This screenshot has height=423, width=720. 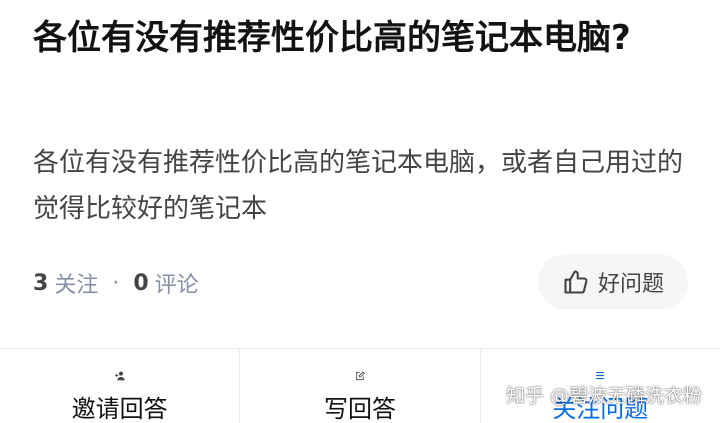 What do you see at coordinates (76, 283) in the screenshot?
I see `follow-label: 关注` at bounding box center [76, 283].